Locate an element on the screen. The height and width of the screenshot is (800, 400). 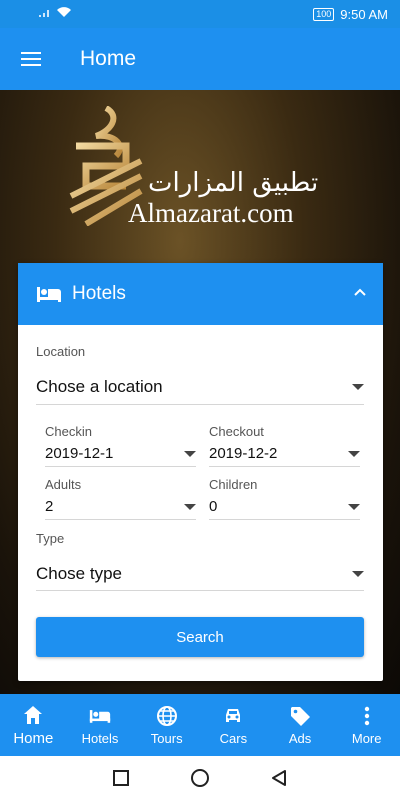
search-button: Search is located at coordinates (200, 637).